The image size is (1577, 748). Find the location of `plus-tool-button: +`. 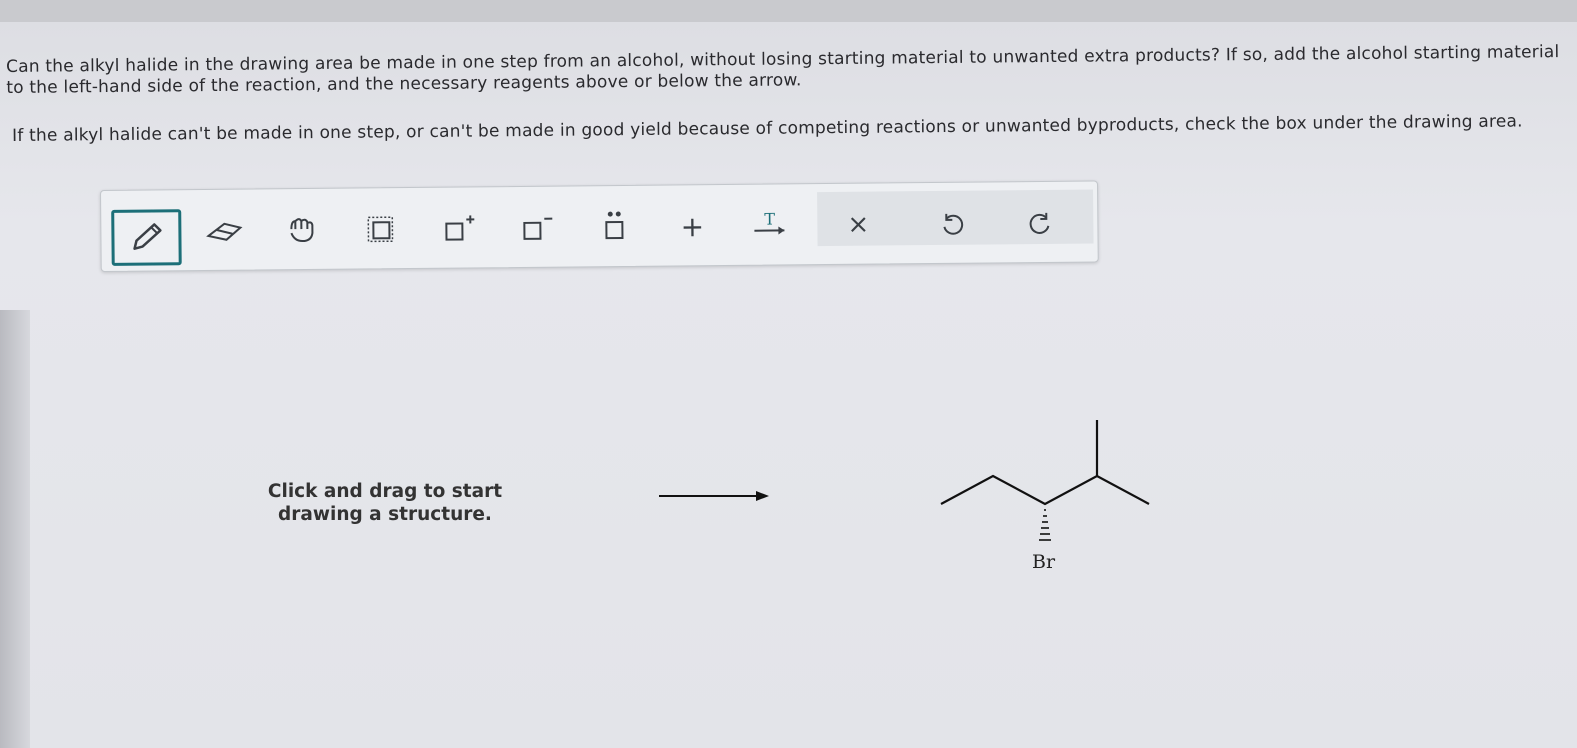

plus-tool-button: + is located at coordinates (692, 226).